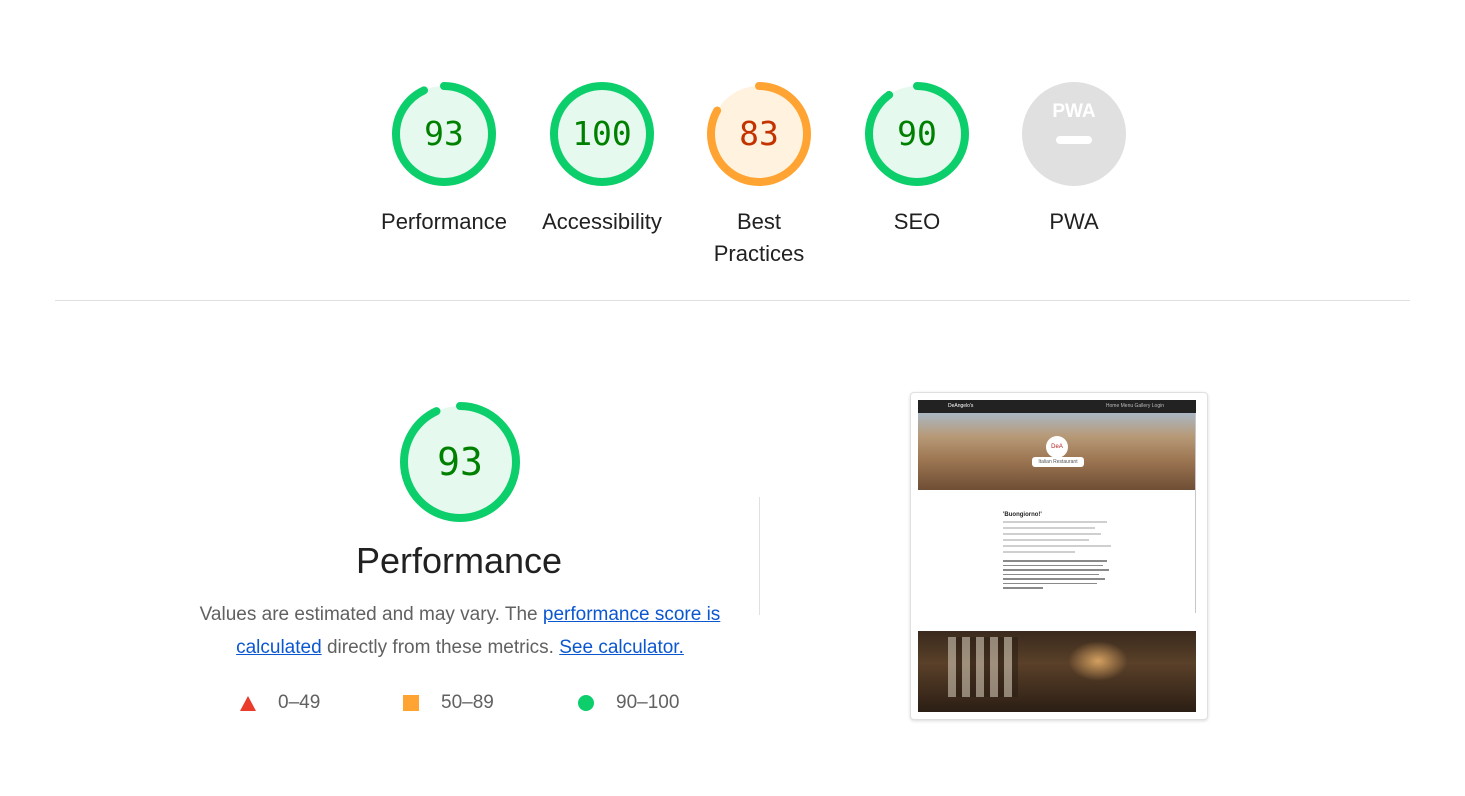  I want to click on gauge-score: 100, so click(602, 133).